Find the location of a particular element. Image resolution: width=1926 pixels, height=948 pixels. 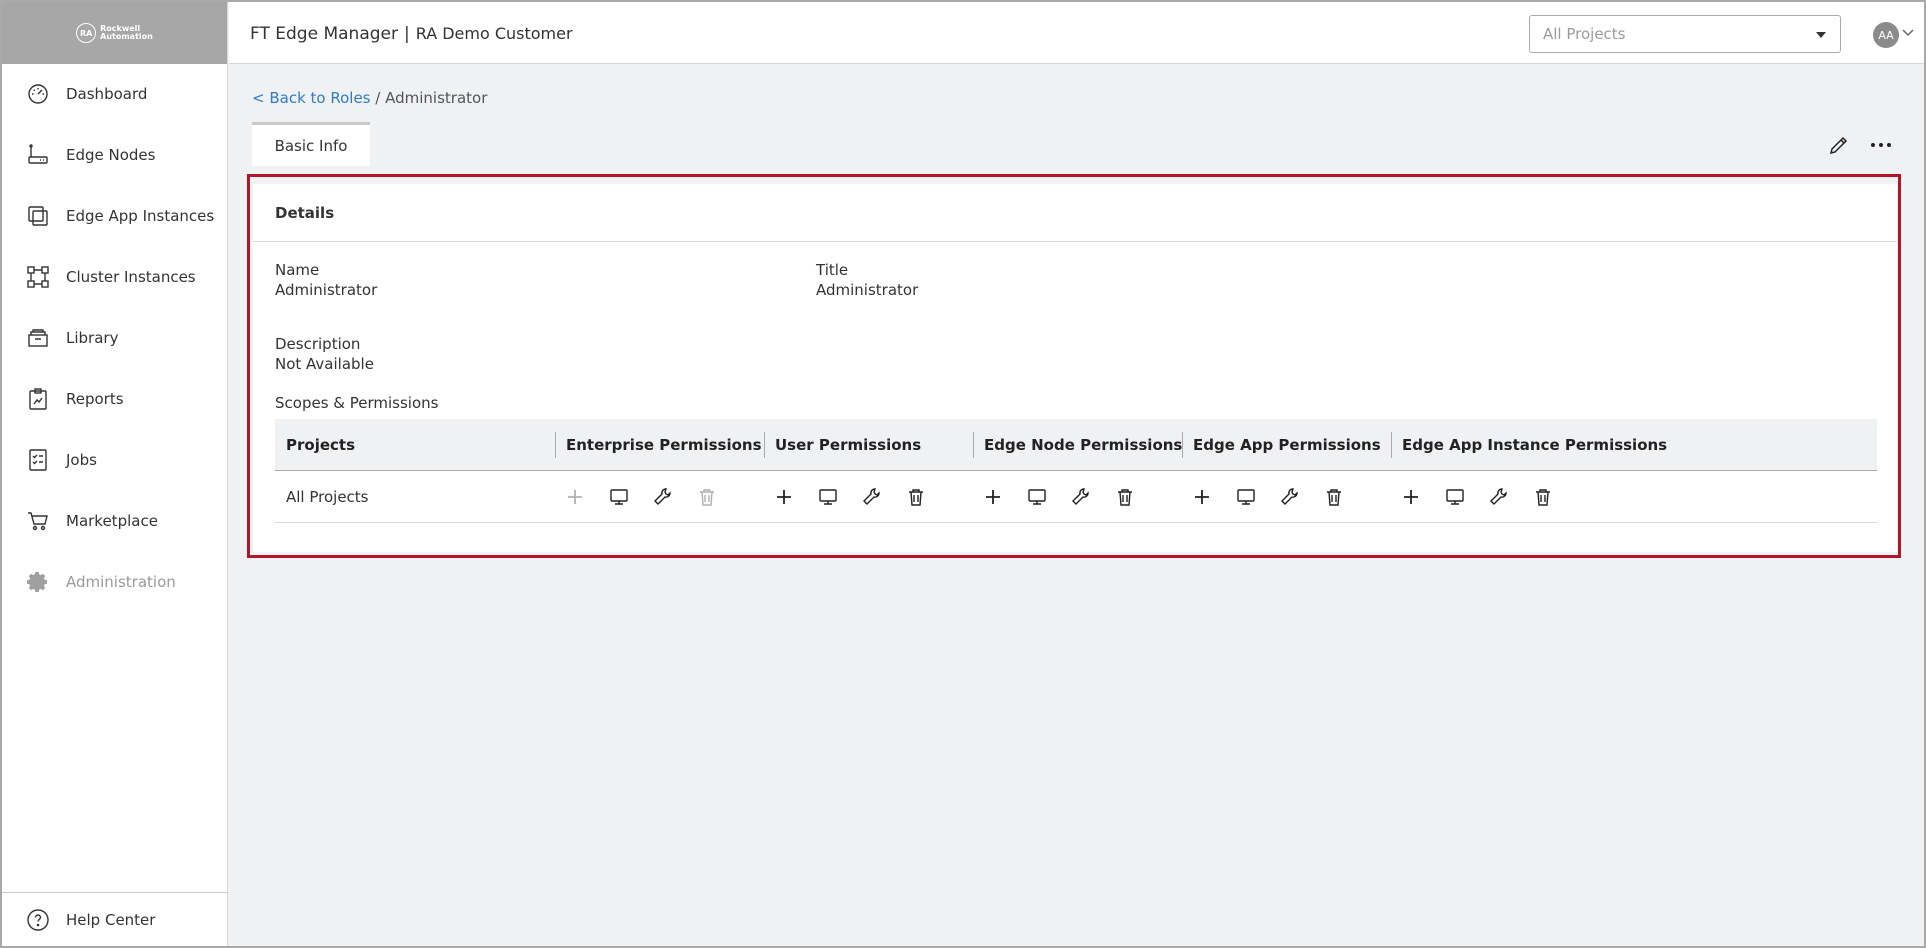

chevron-down-icon is located at coordinates (1908, 33).